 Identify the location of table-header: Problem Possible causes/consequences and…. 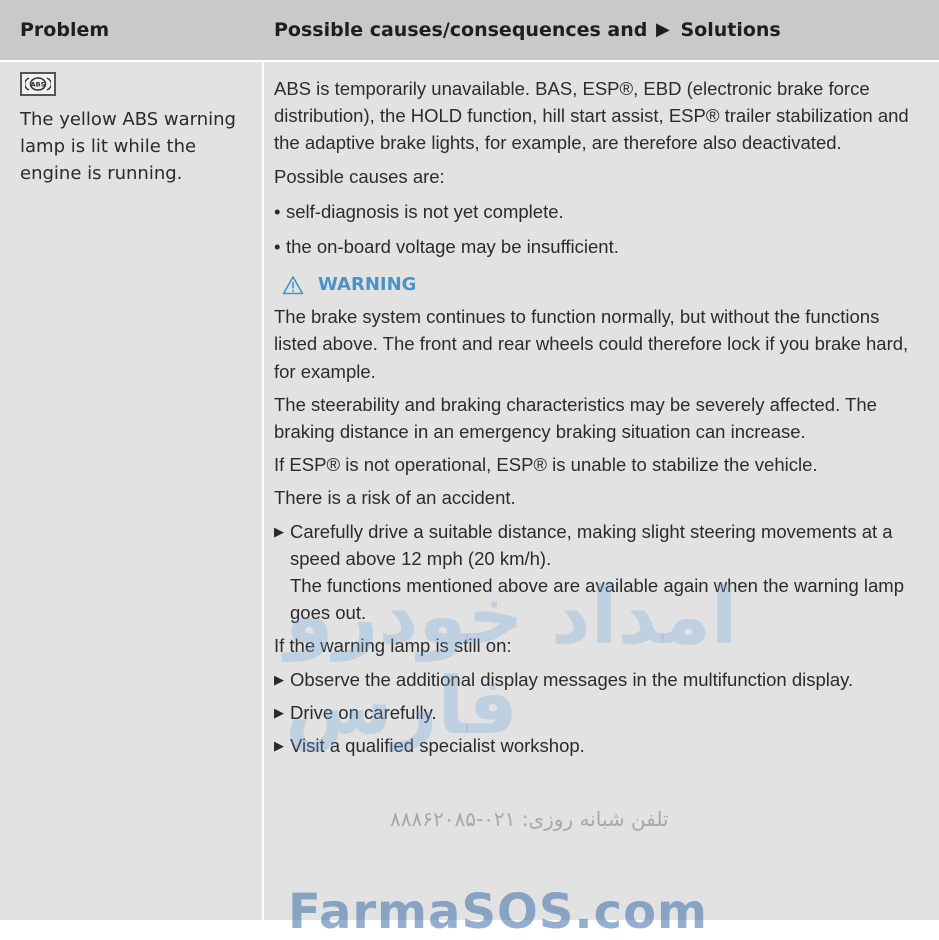
(469, 31).